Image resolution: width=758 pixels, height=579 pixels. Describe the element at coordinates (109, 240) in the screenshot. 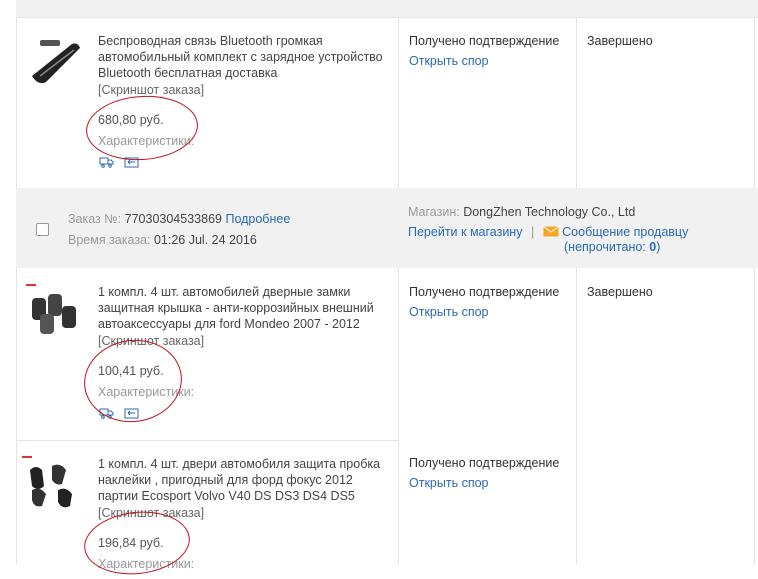

I see `order-time-label: Время заказа:` at that location.